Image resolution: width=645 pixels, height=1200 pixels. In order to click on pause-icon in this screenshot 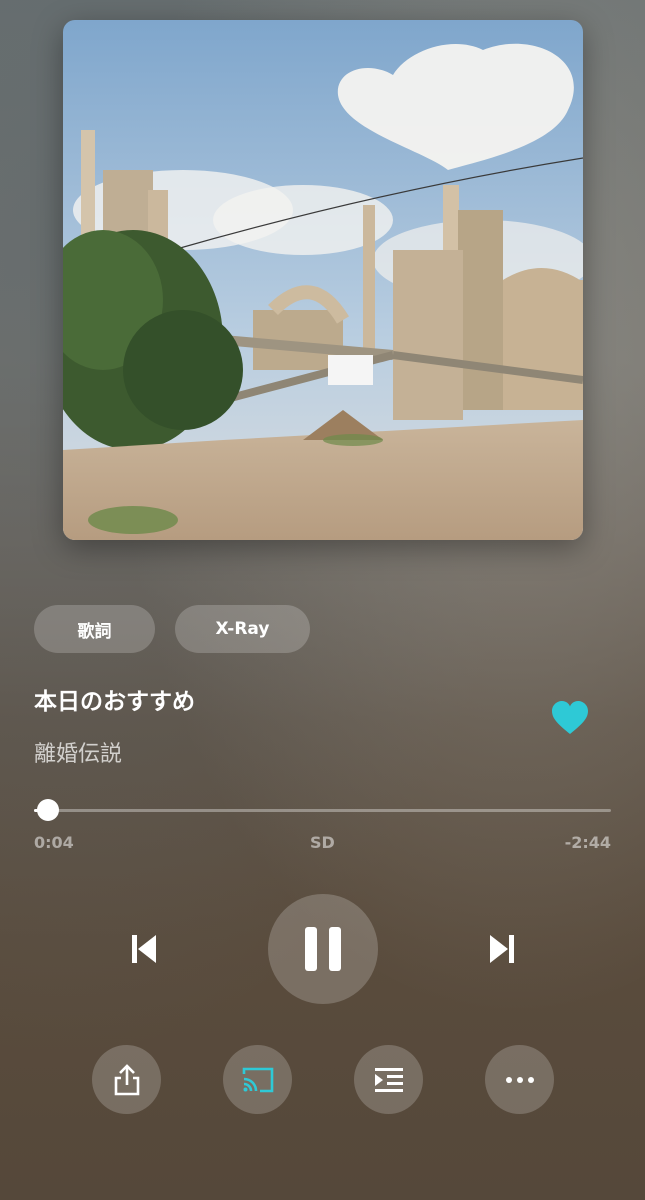, I will do `click(323, 949)`.